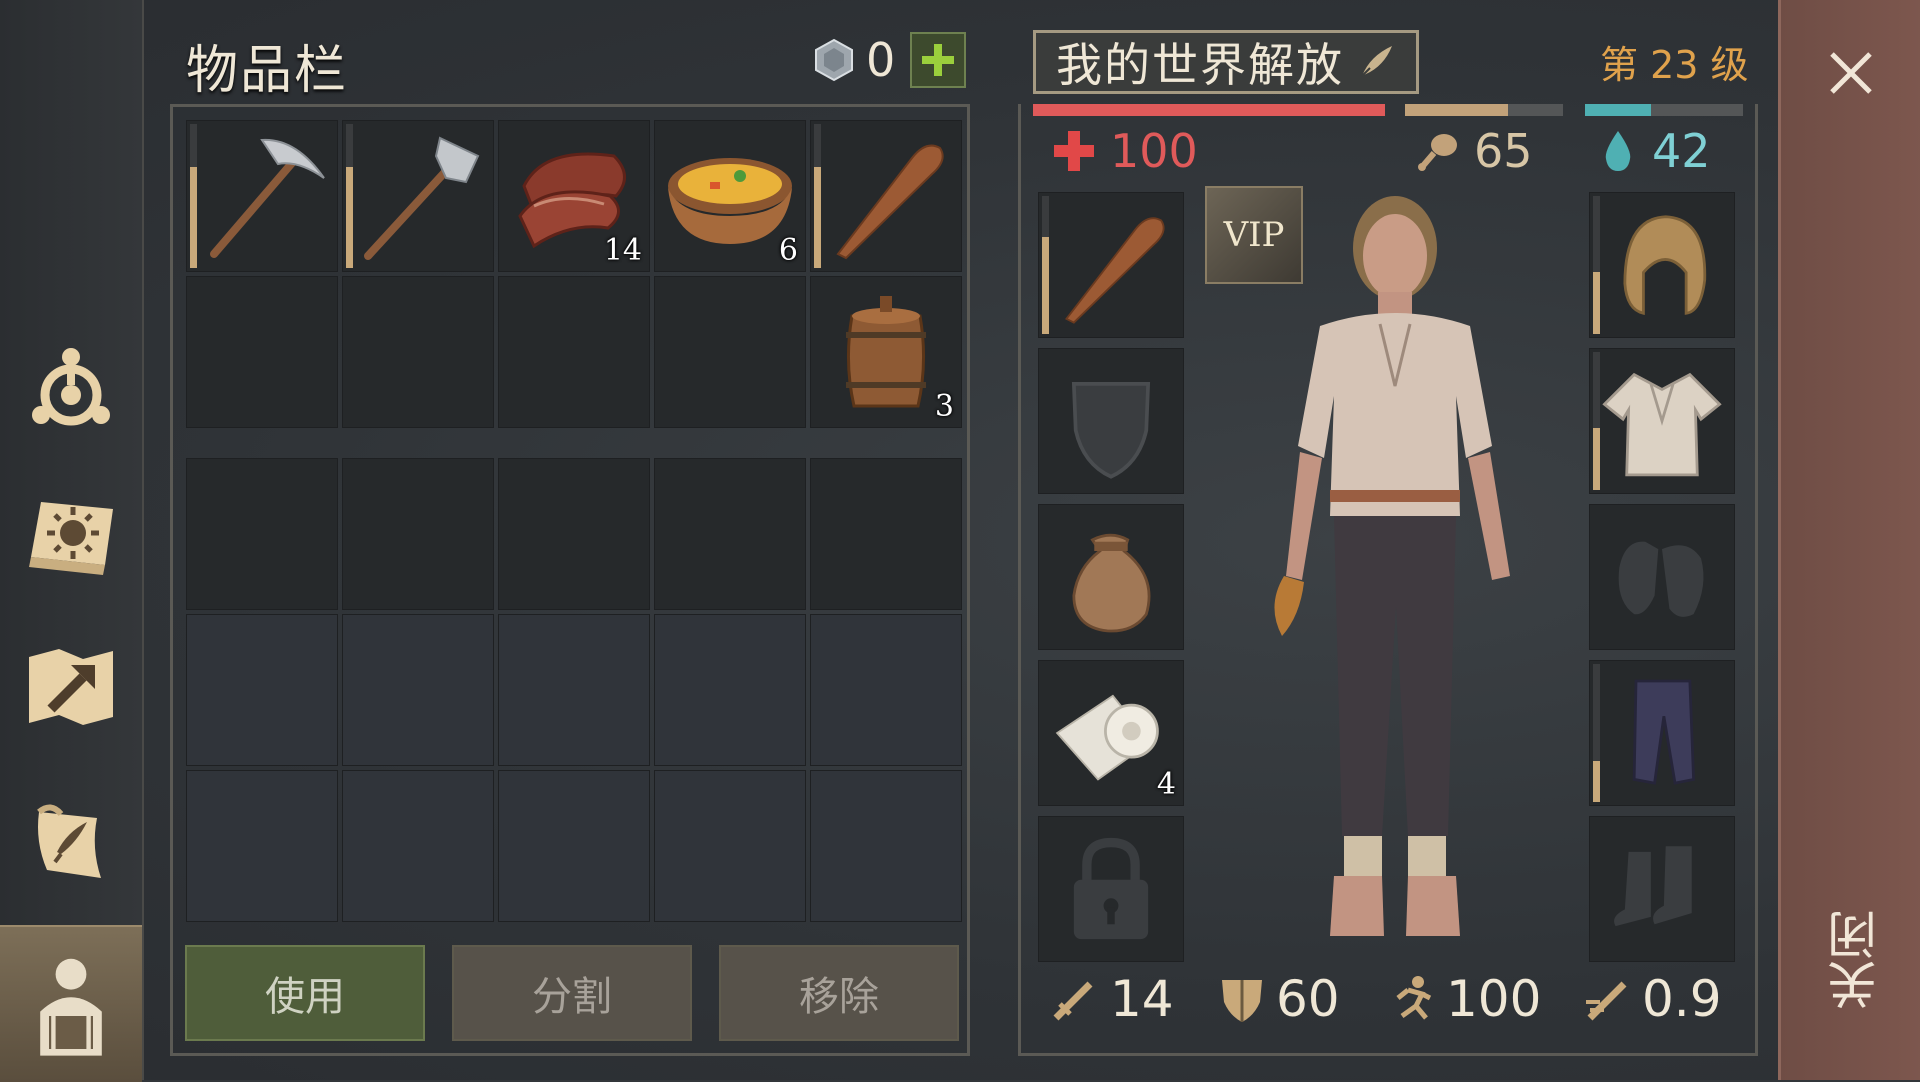  What do you see at coordinates (1503, 151) in the screenshot?
I see `food-value: 65` at bounding box center [1503, 151].